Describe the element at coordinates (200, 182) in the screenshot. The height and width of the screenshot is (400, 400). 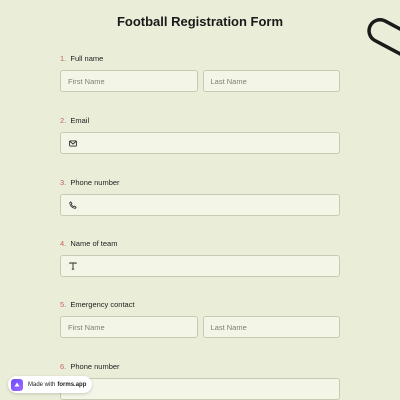
I see `question-label: 3. Phone number` at that location.